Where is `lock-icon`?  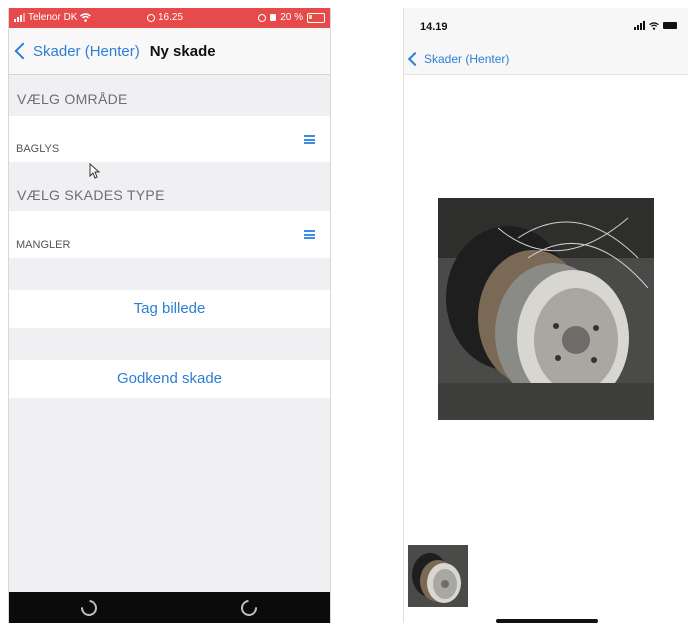 lock-icon is located at coordinates (273, 17).